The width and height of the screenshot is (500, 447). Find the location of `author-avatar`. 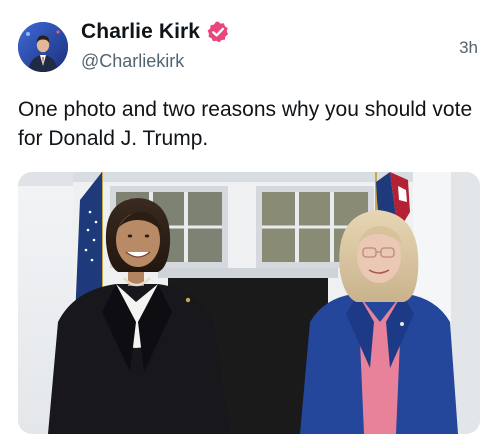

author-avatar is located at coordinates (43, 47).